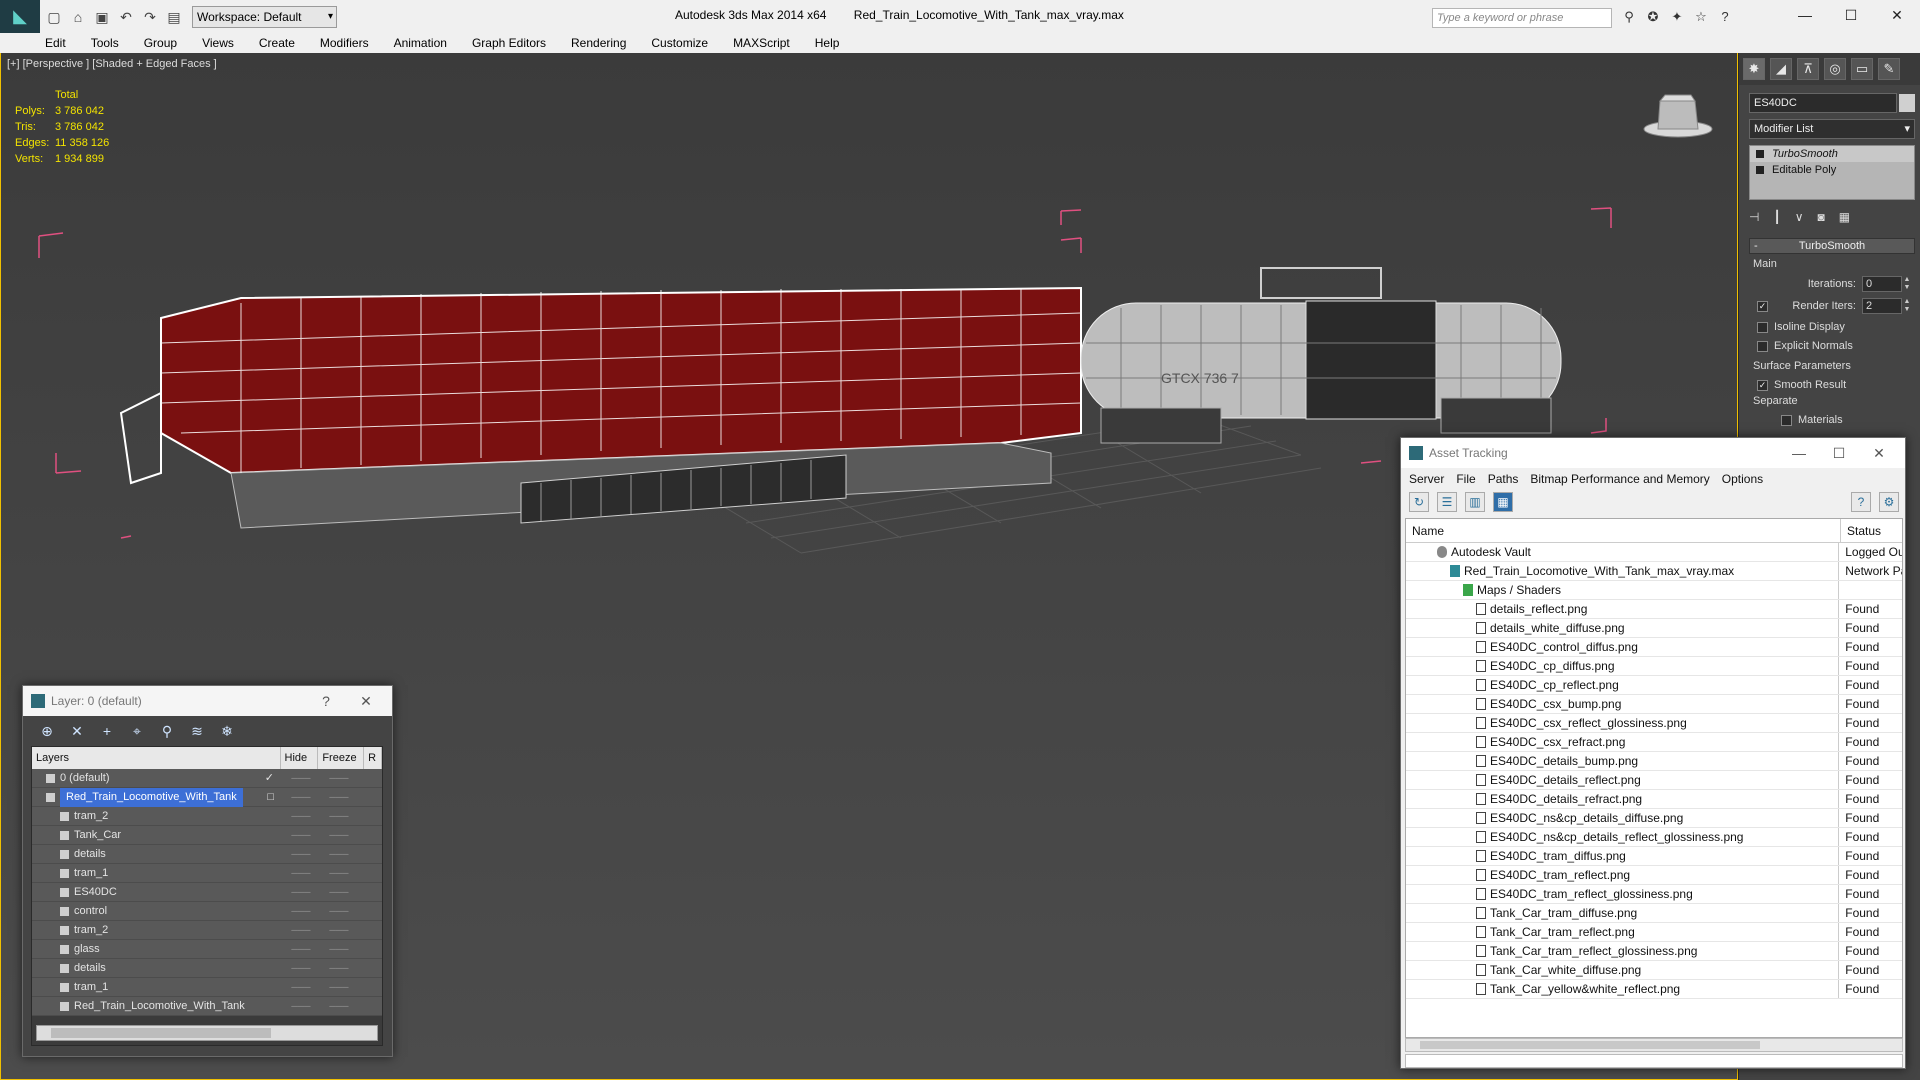 The width and height of the screenshot is (1920, 1080). Describe the element at coordinates (1820, 217) in the screenshot. I see `remove-modifier-icon: ◙` at that location.